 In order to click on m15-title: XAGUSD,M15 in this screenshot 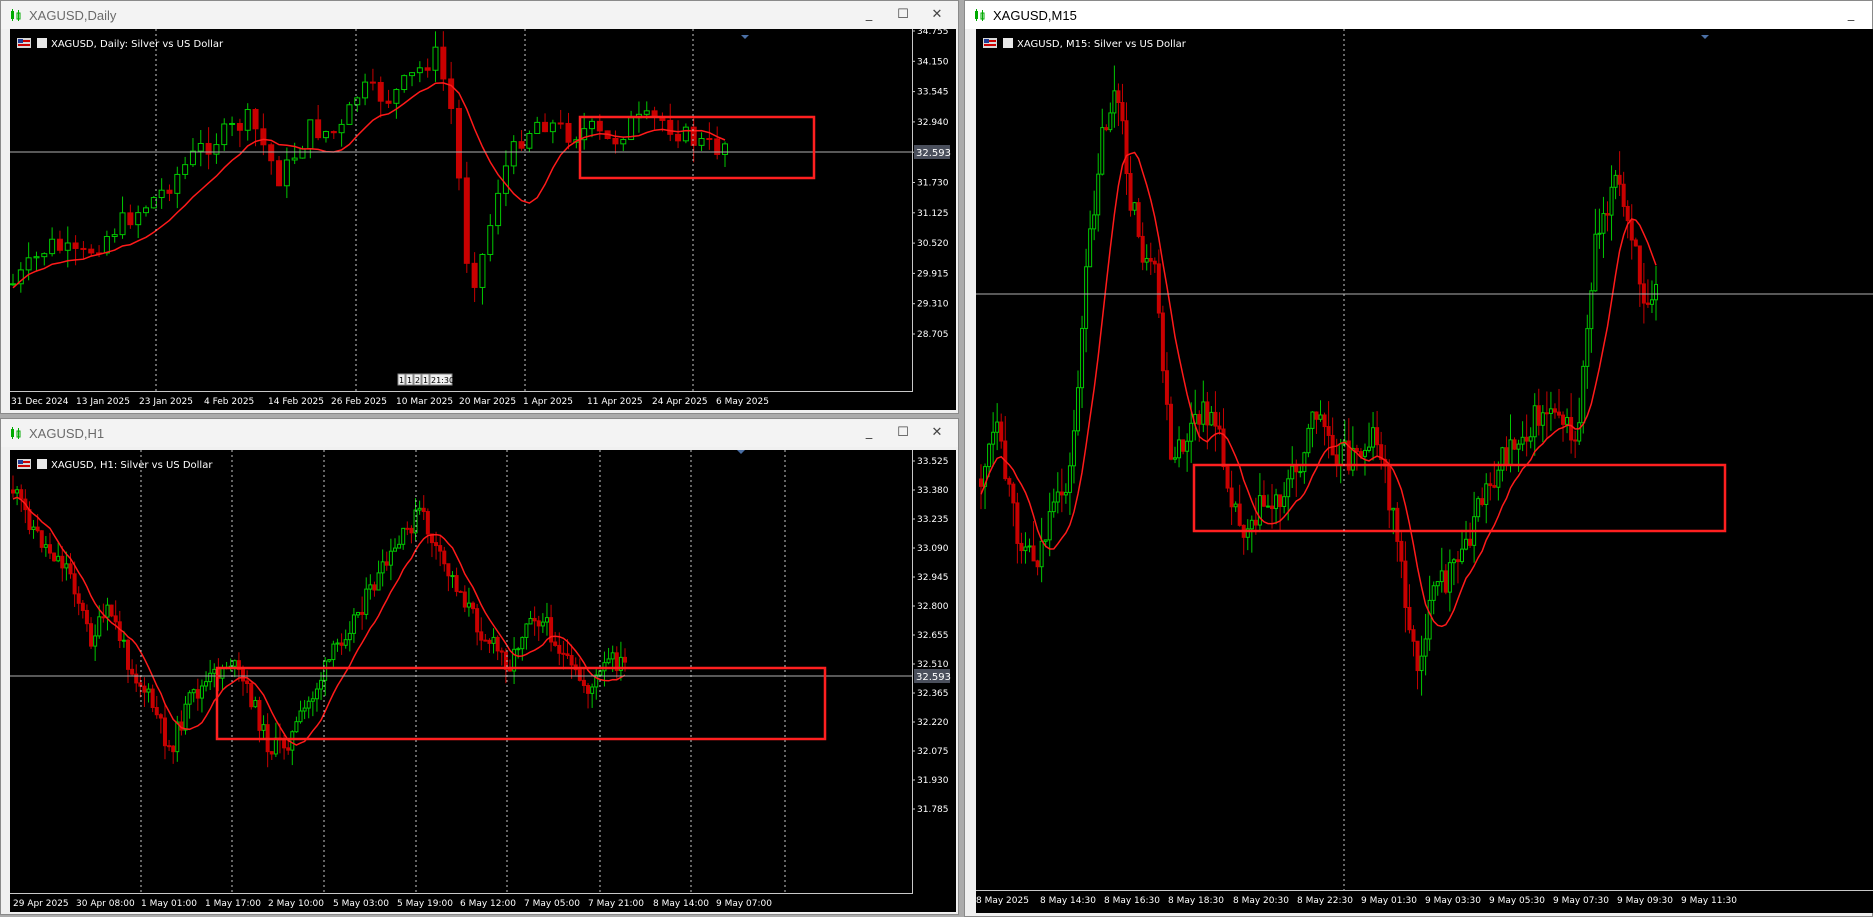, I will do `click(1035, 15)`.